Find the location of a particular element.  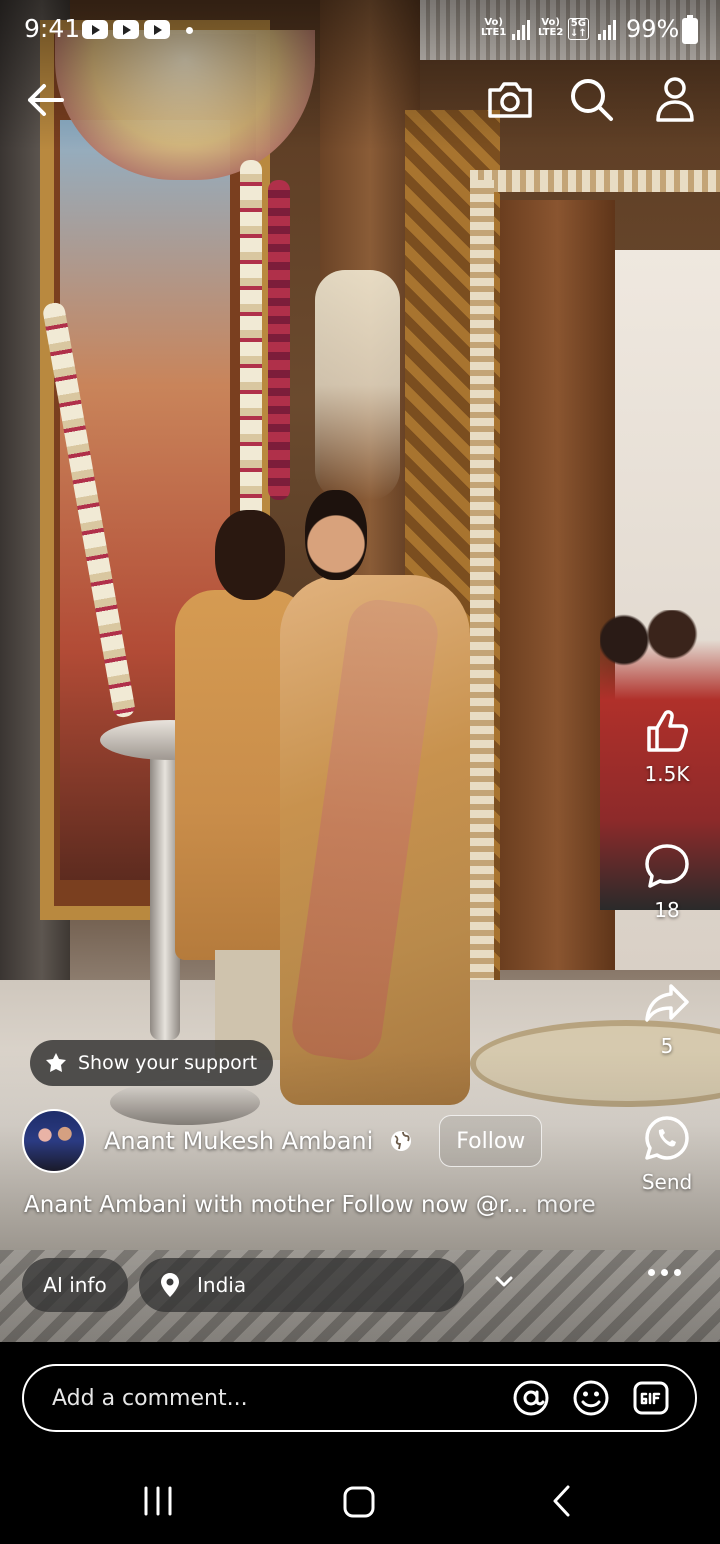

status-bar: 9:41 Vo) LTE1 Vo) LTE2 5G ↓↑ 99% is located at coordinates (360, 31).